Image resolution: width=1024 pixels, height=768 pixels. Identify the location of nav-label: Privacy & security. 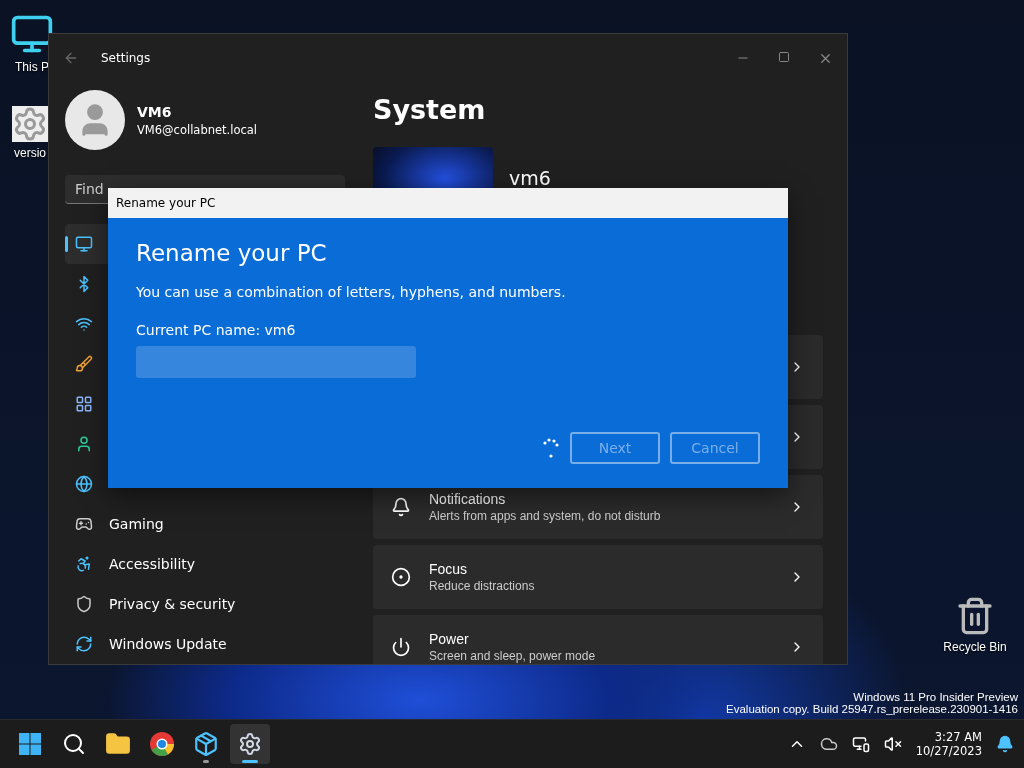
(172, 604).